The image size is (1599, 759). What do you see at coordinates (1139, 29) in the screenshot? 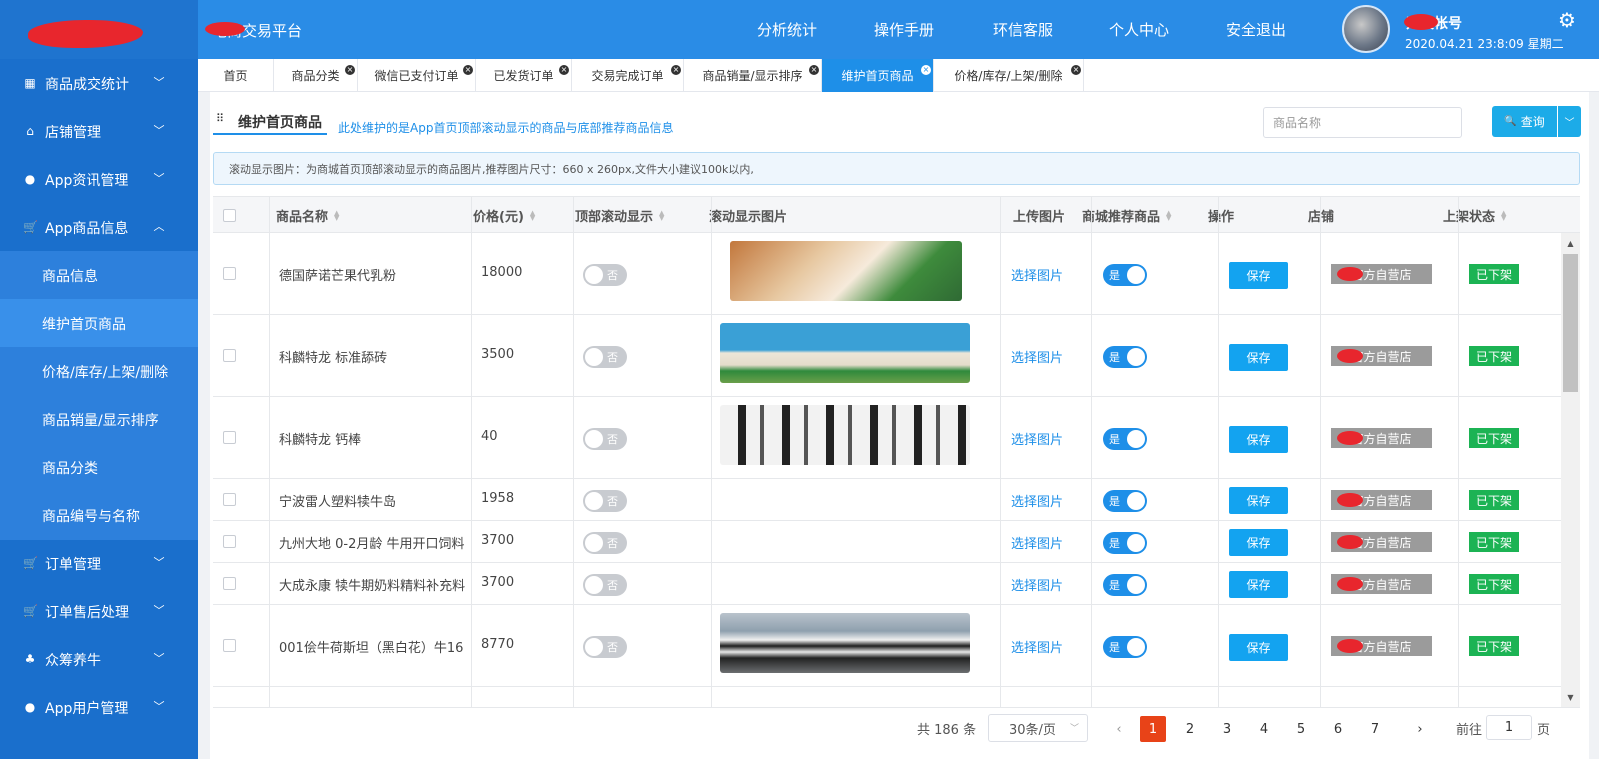
I see `nav-personal-center: 个人中心` at bounding box center [1139, 29].